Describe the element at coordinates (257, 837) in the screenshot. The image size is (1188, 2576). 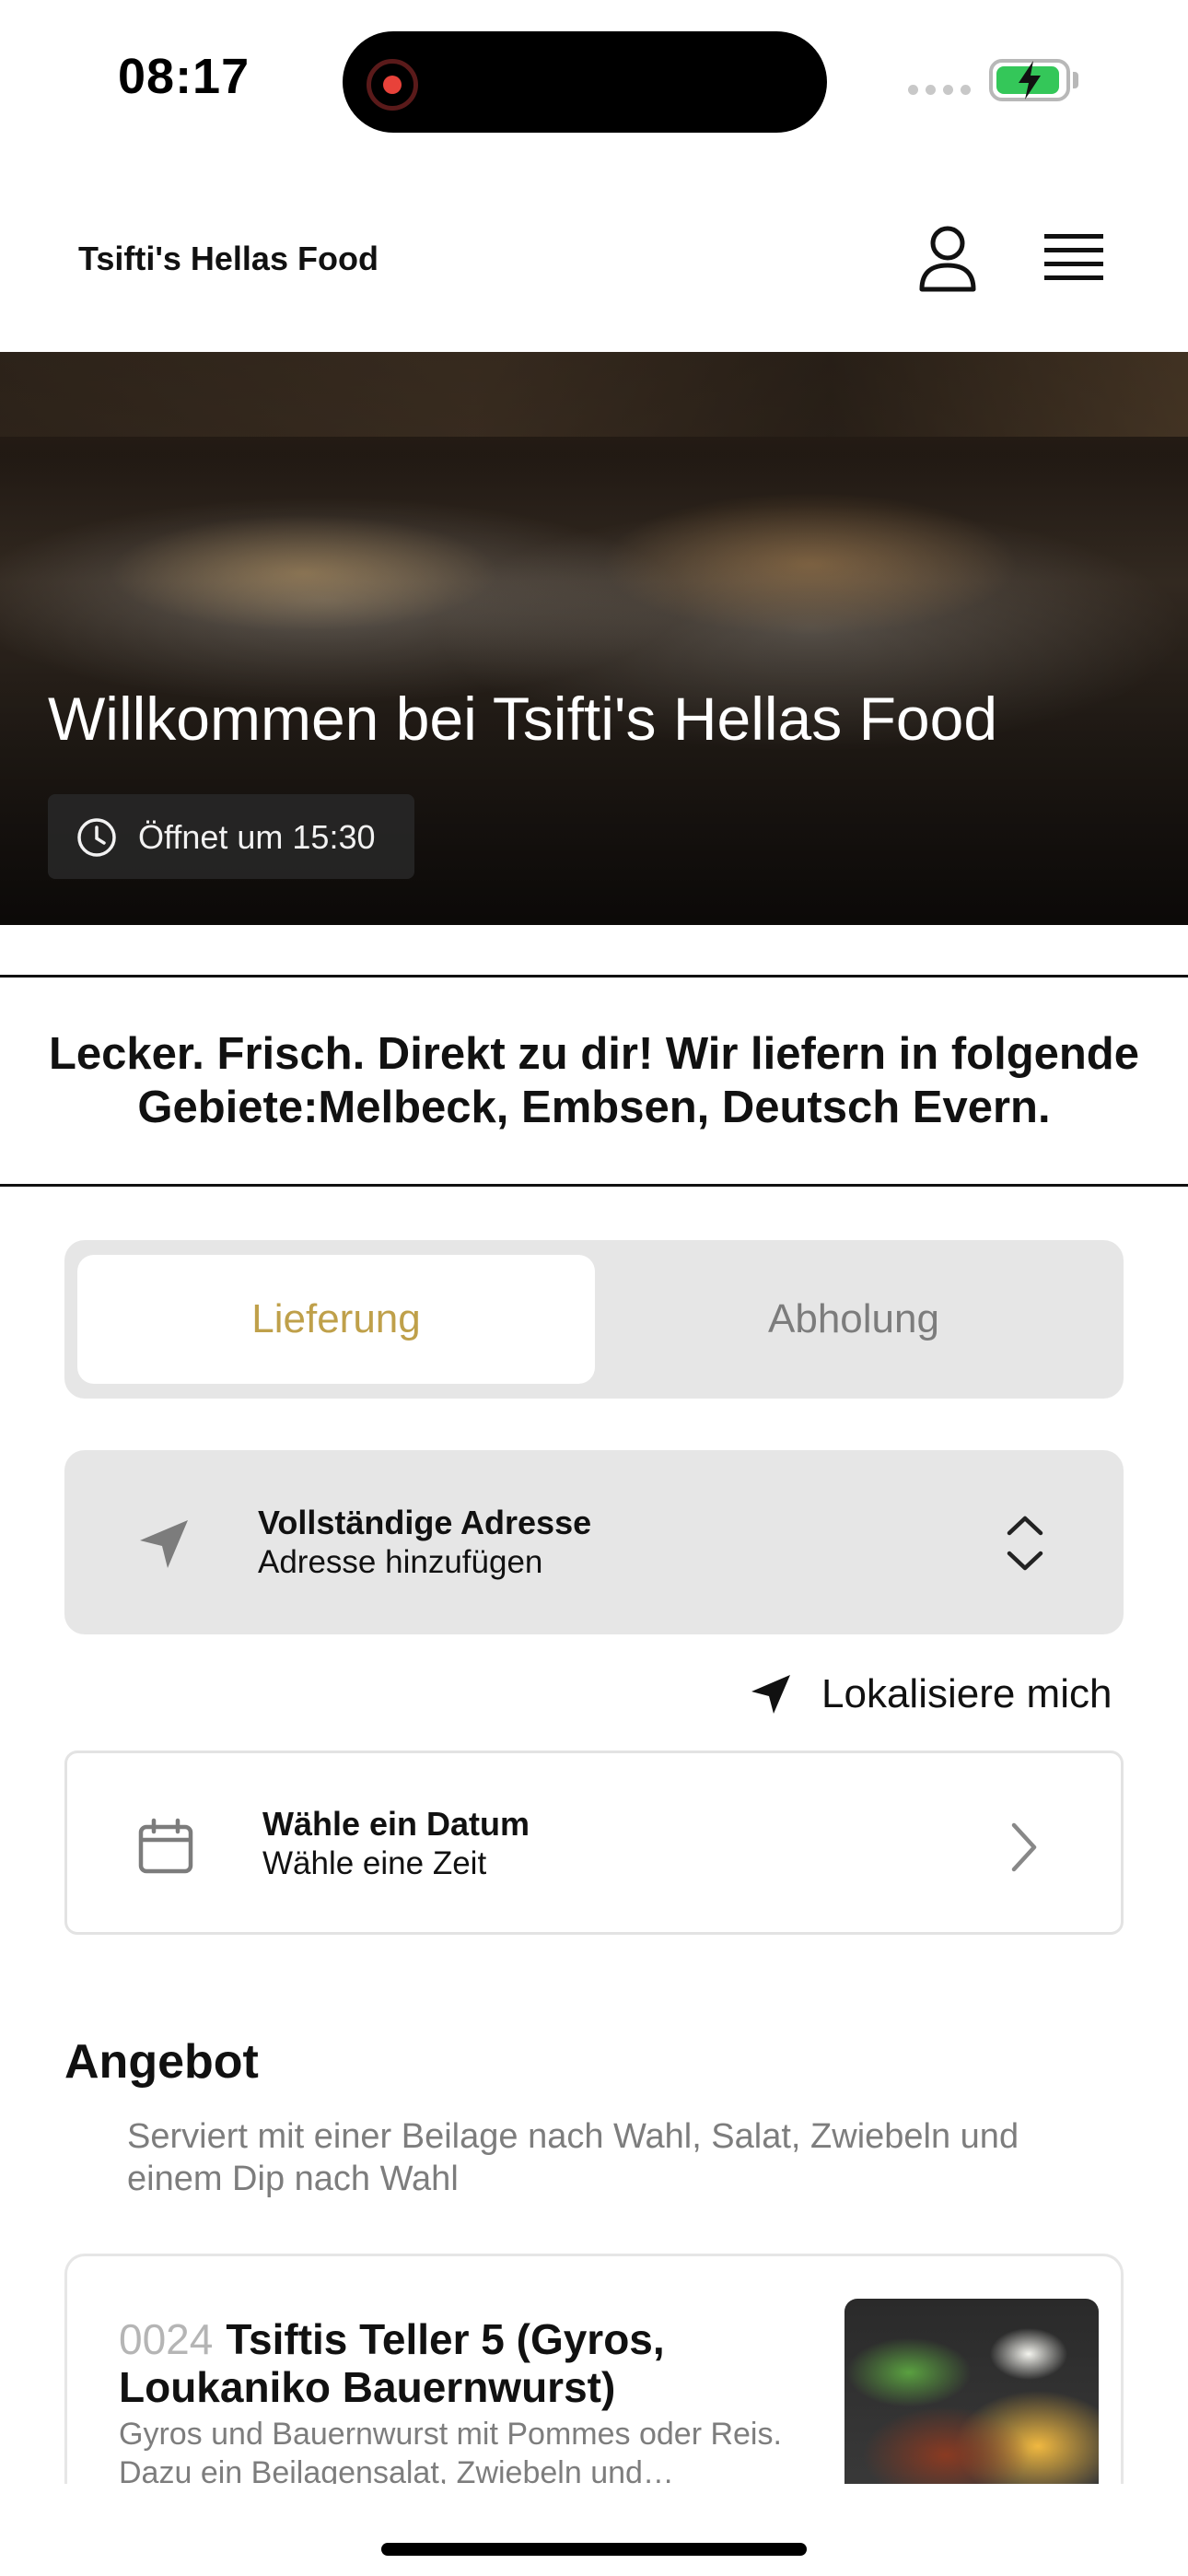
I see `opening-hours-text: Öffnet um 15:30` at that location.